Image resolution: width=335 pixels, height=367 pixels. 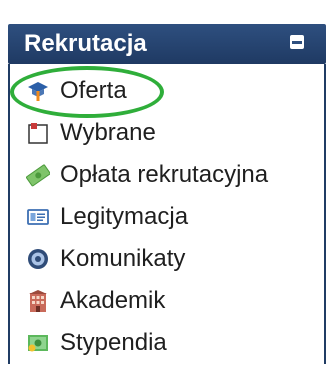 What do you see at coordinates (38, 91) in the screenshot?
I see `graduation-cap-icon` at bounding box center [38, 91].